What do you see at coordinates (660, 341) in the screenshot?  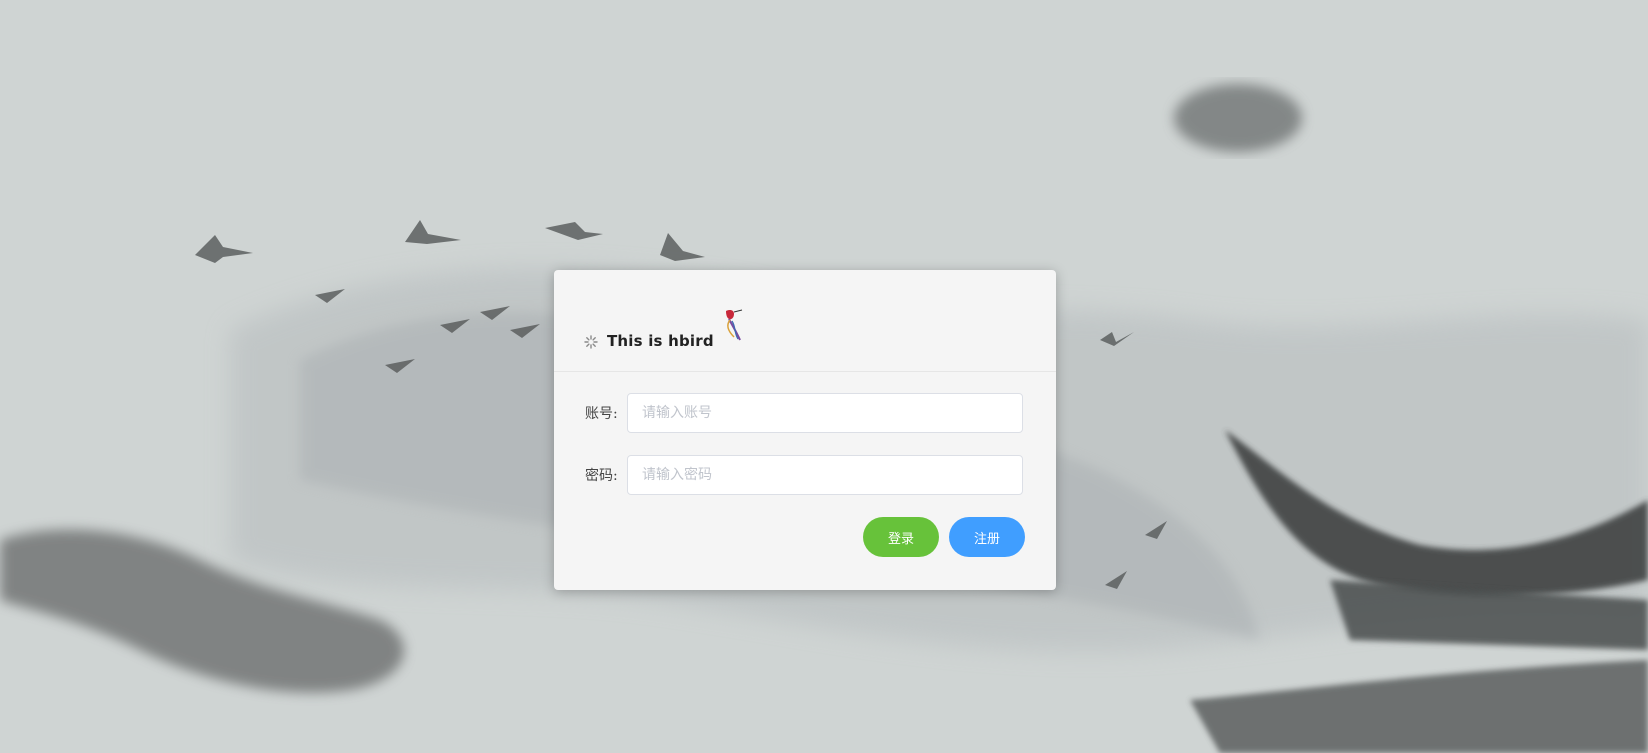 I see `page-title: This is hbird` at bounding box center [660, 341].